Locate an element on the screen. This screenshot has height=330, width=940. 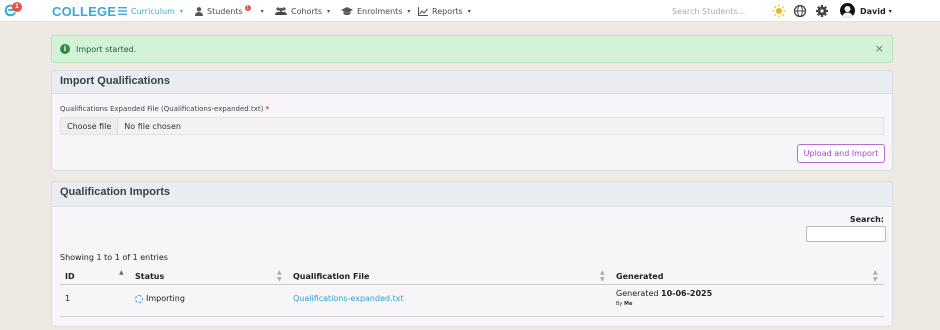
cell-generated: Generated 10-06-2025 By Me is located at coordinates (664, 299).